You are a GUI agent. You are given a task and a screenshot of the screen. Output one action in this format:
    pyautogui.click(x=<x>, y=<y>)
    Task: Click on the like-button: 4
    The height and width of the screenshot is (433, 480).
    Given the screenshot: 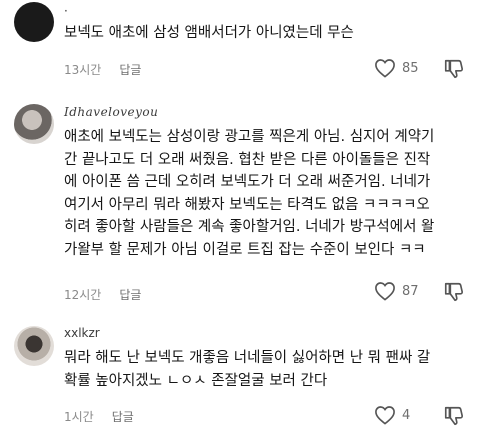 What is the action you would take?
    pyautogui.click(x=392, y=415)
    